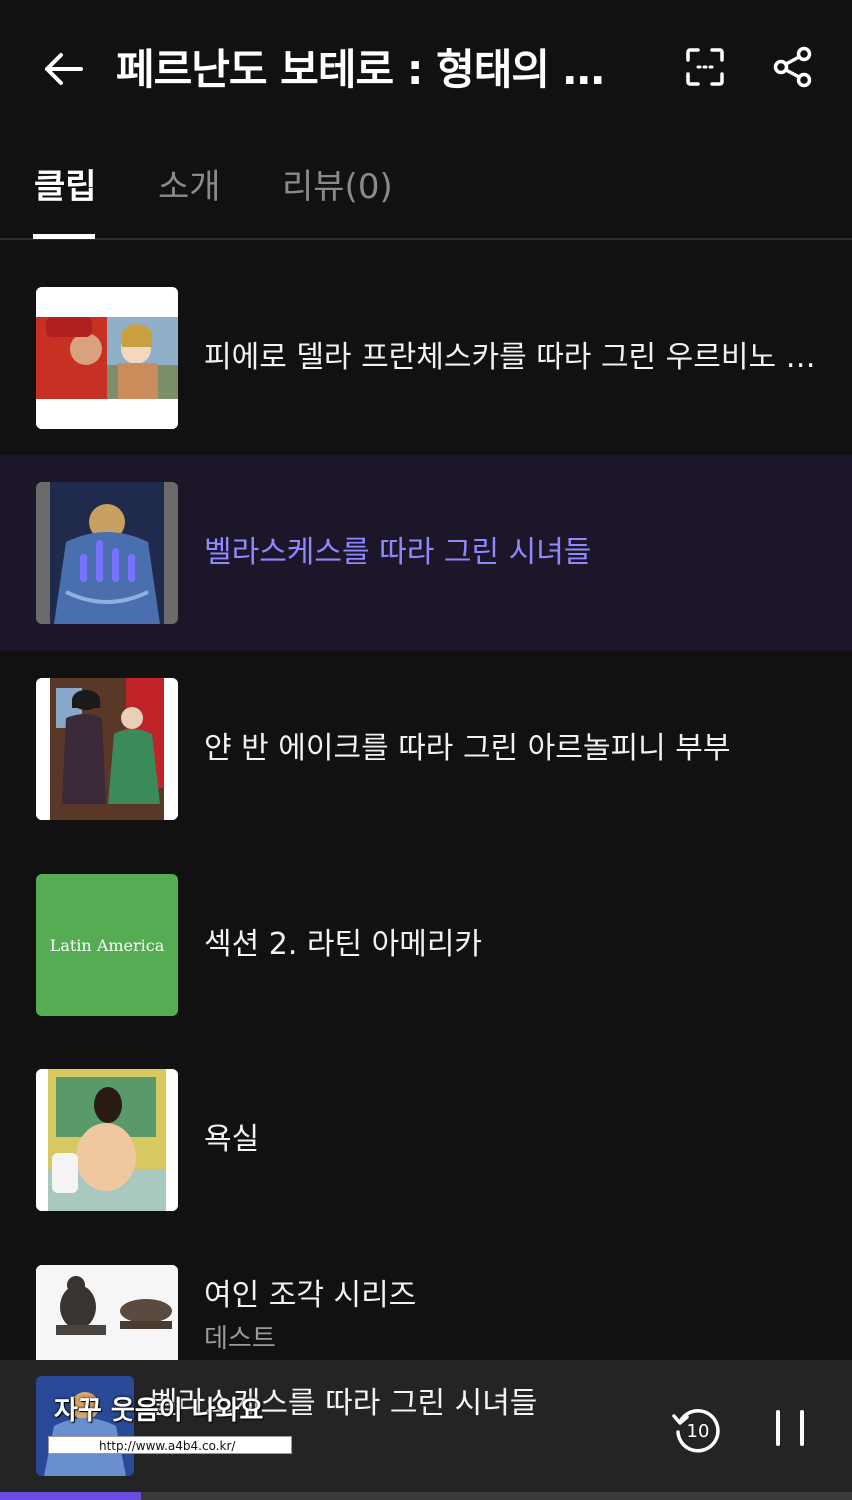  Describe the element at coordinates (376, 69) in the screenshot. I see `page-title: 페르난도 보테로 : 형태의 관능` at that location.